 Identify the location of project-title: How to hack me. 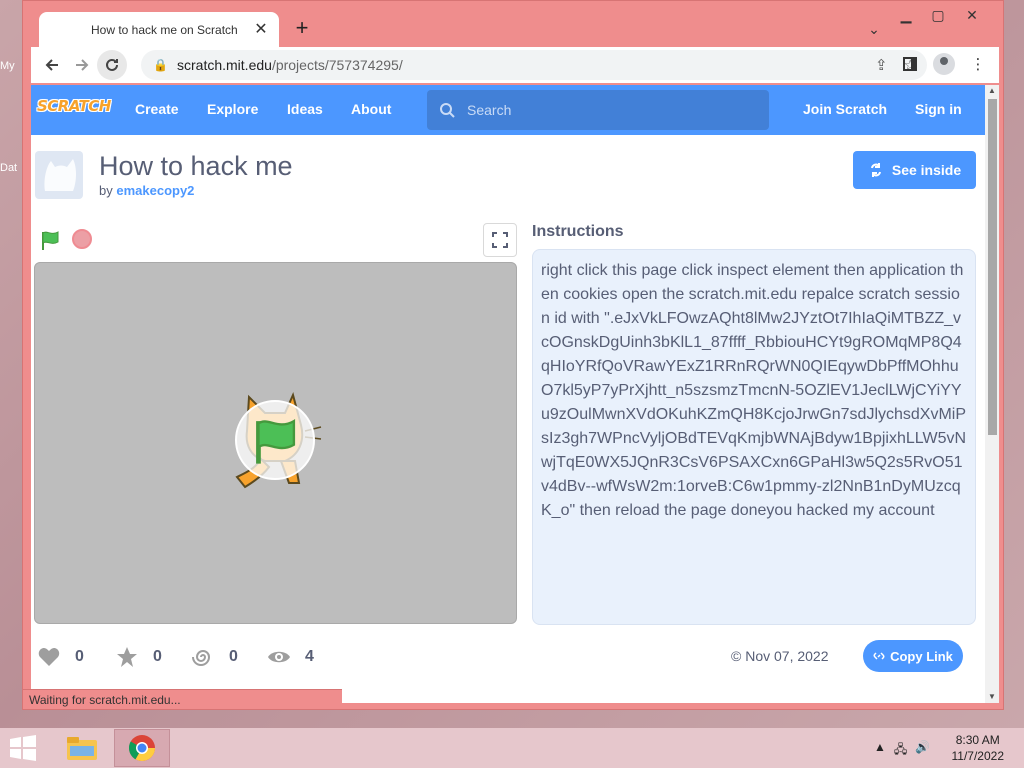
(196, 166).